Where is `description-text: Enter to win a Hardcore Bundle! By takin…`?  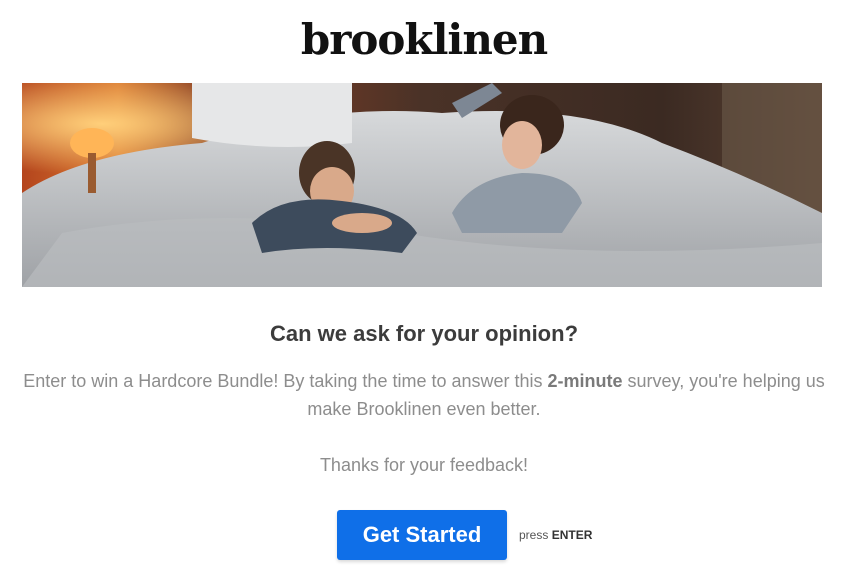
description-text: Enter to win a Hardcore Bundle! By takin… is located at coordinates (285, 381).